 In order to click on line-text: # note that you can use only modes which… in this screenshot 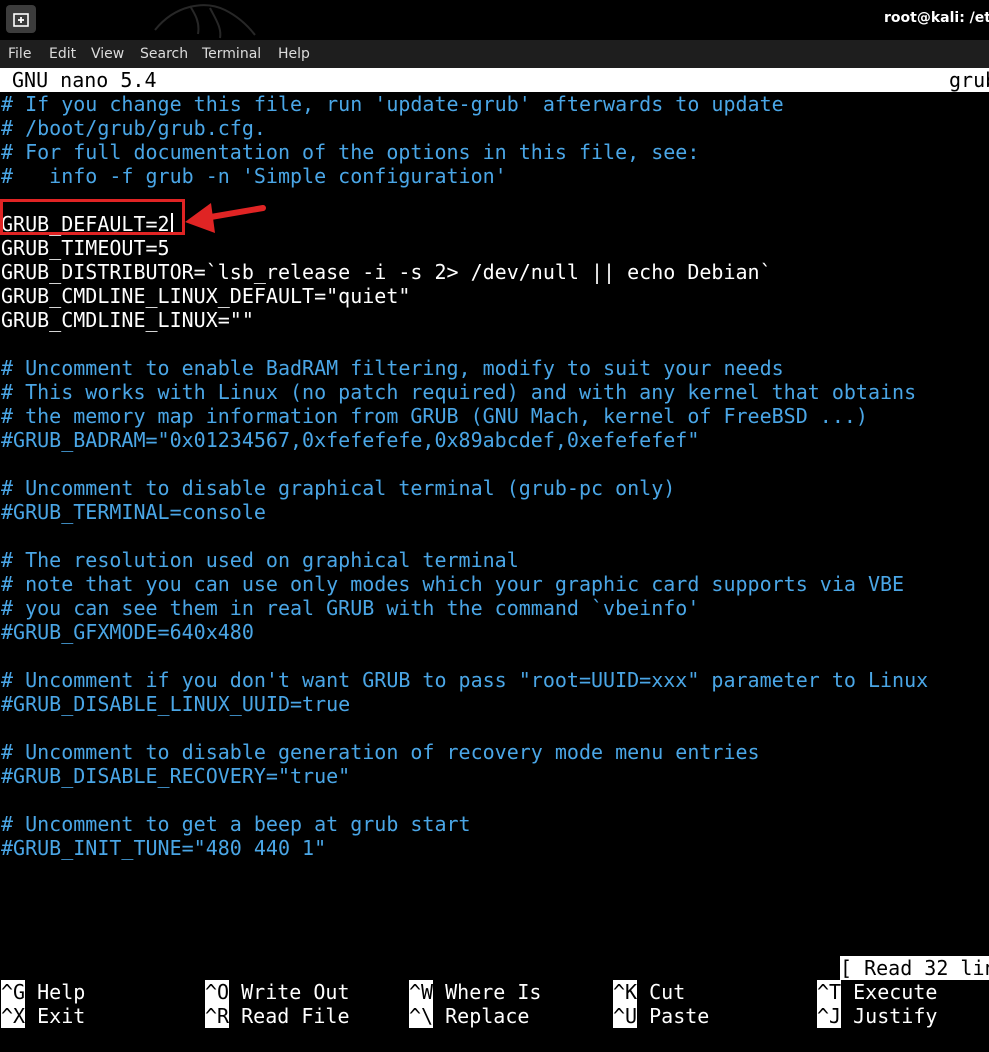, I will do `click(453, 584)`.